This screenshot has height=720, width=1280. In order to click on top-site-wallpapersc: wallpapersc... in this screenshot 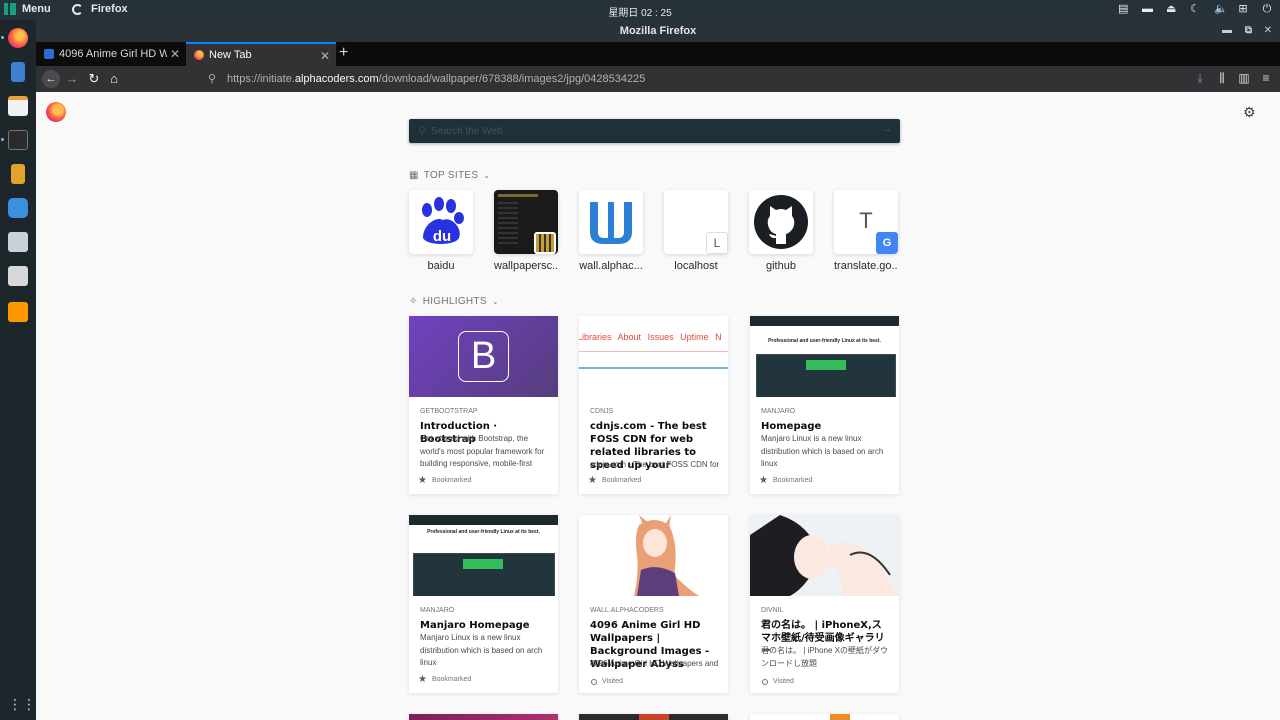, I will do `click(526, 231)`.